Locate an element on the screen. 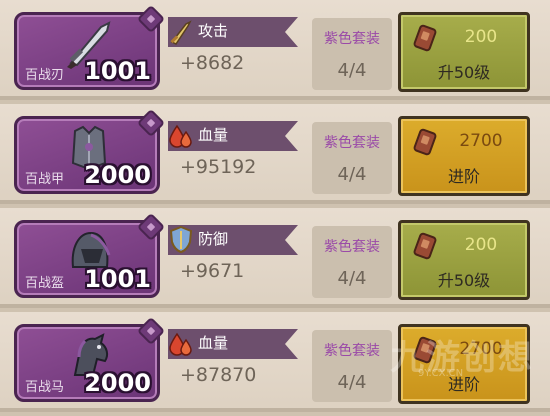 The image size is (550, 416). item-card: 百战盔 1001 is located at coordinates (90, 255).